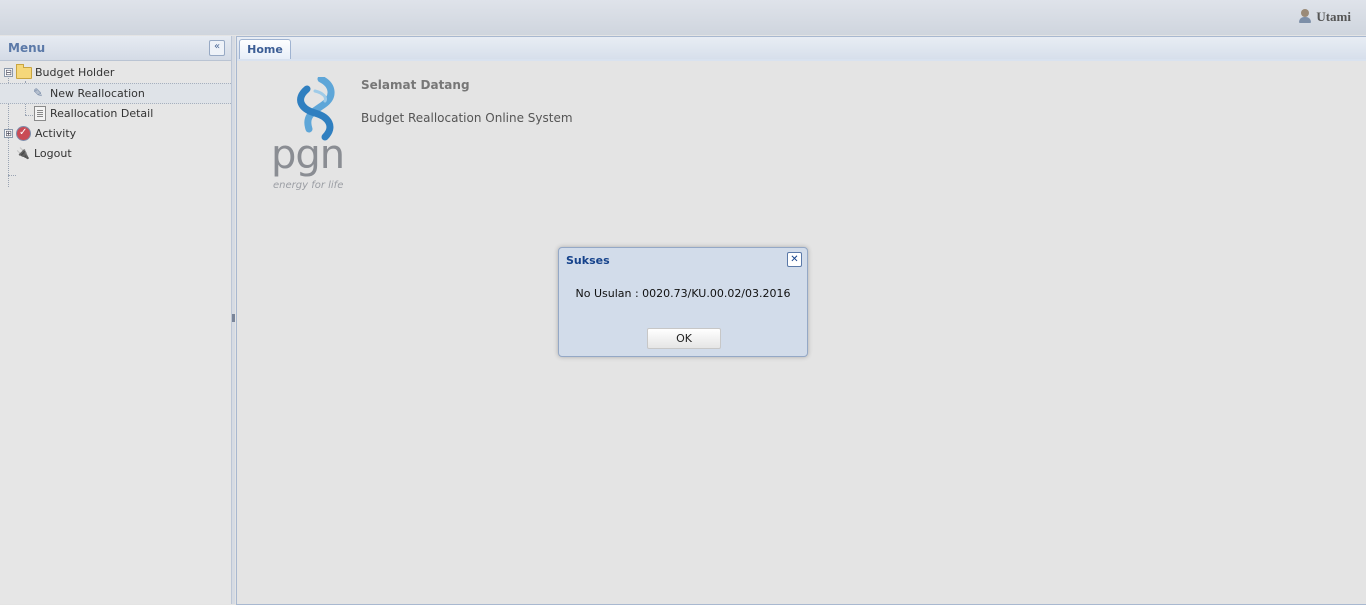  Describe the element at coordinates (40, 93) in the screenshot. I see `new-document-icon` at that location.